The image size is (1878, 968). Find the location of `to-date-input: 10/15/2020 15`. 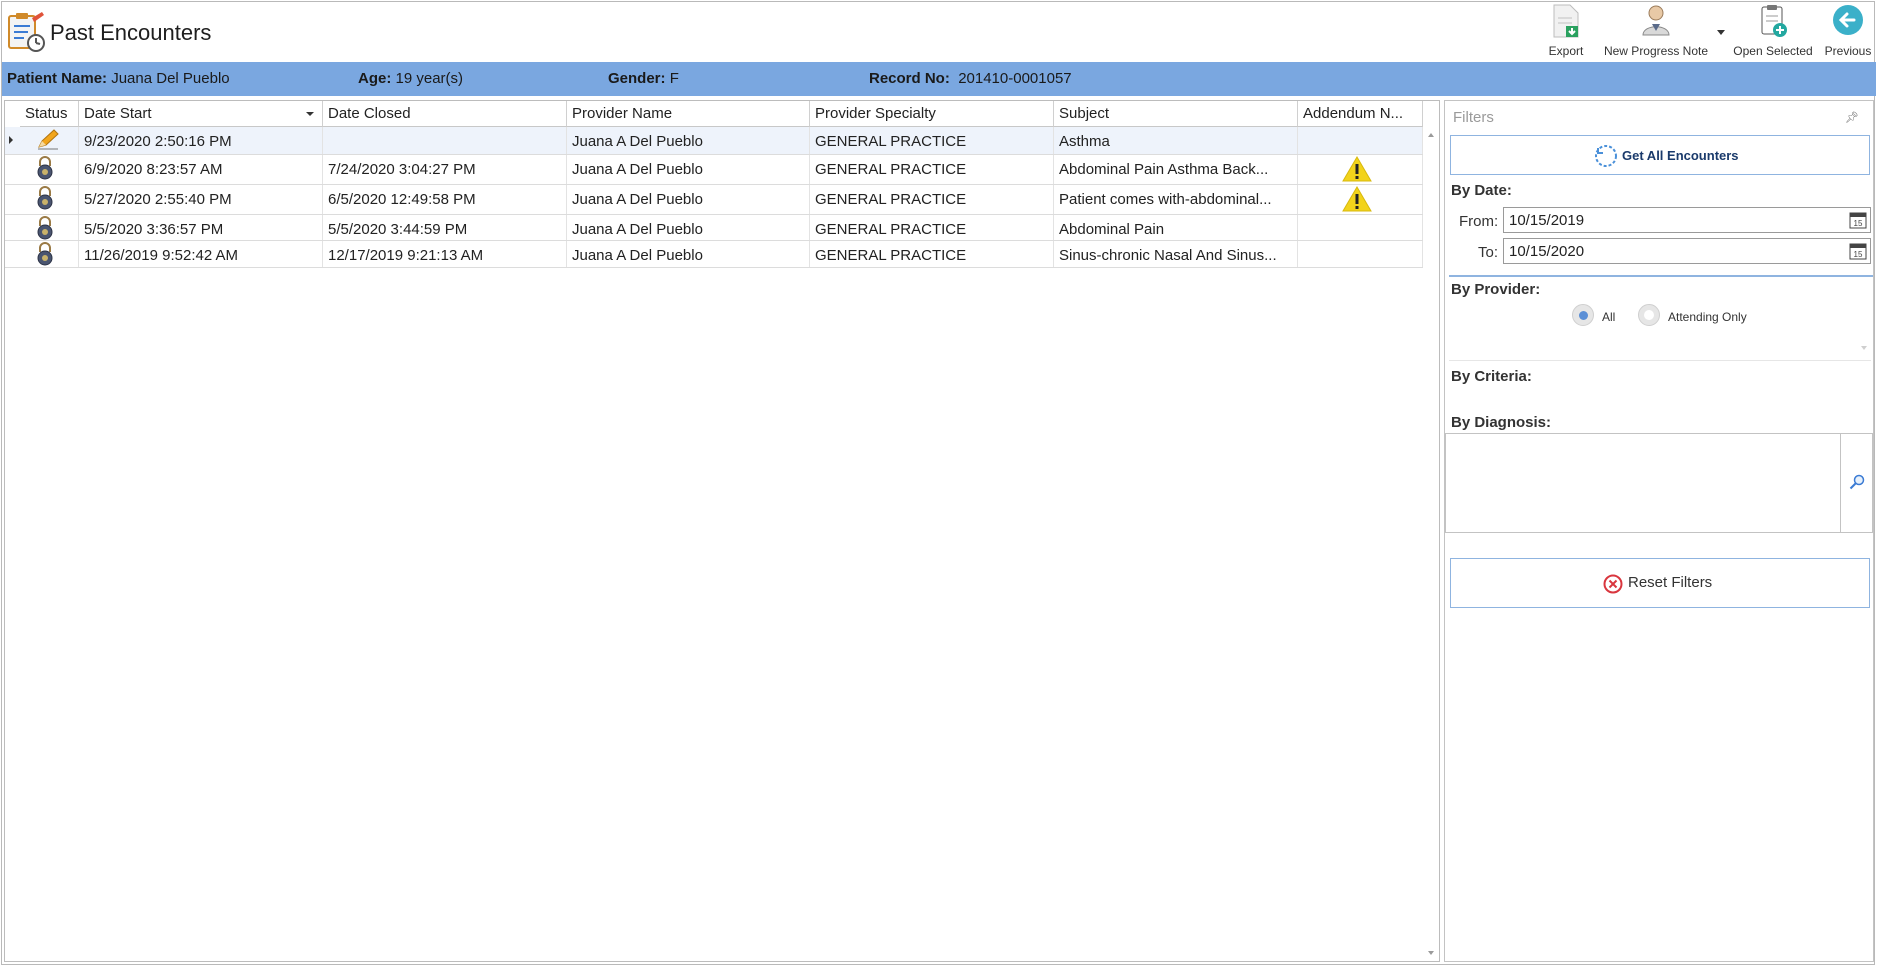

to-date-input: 10/15/2020 15 is located at coordinates (1687, 251).